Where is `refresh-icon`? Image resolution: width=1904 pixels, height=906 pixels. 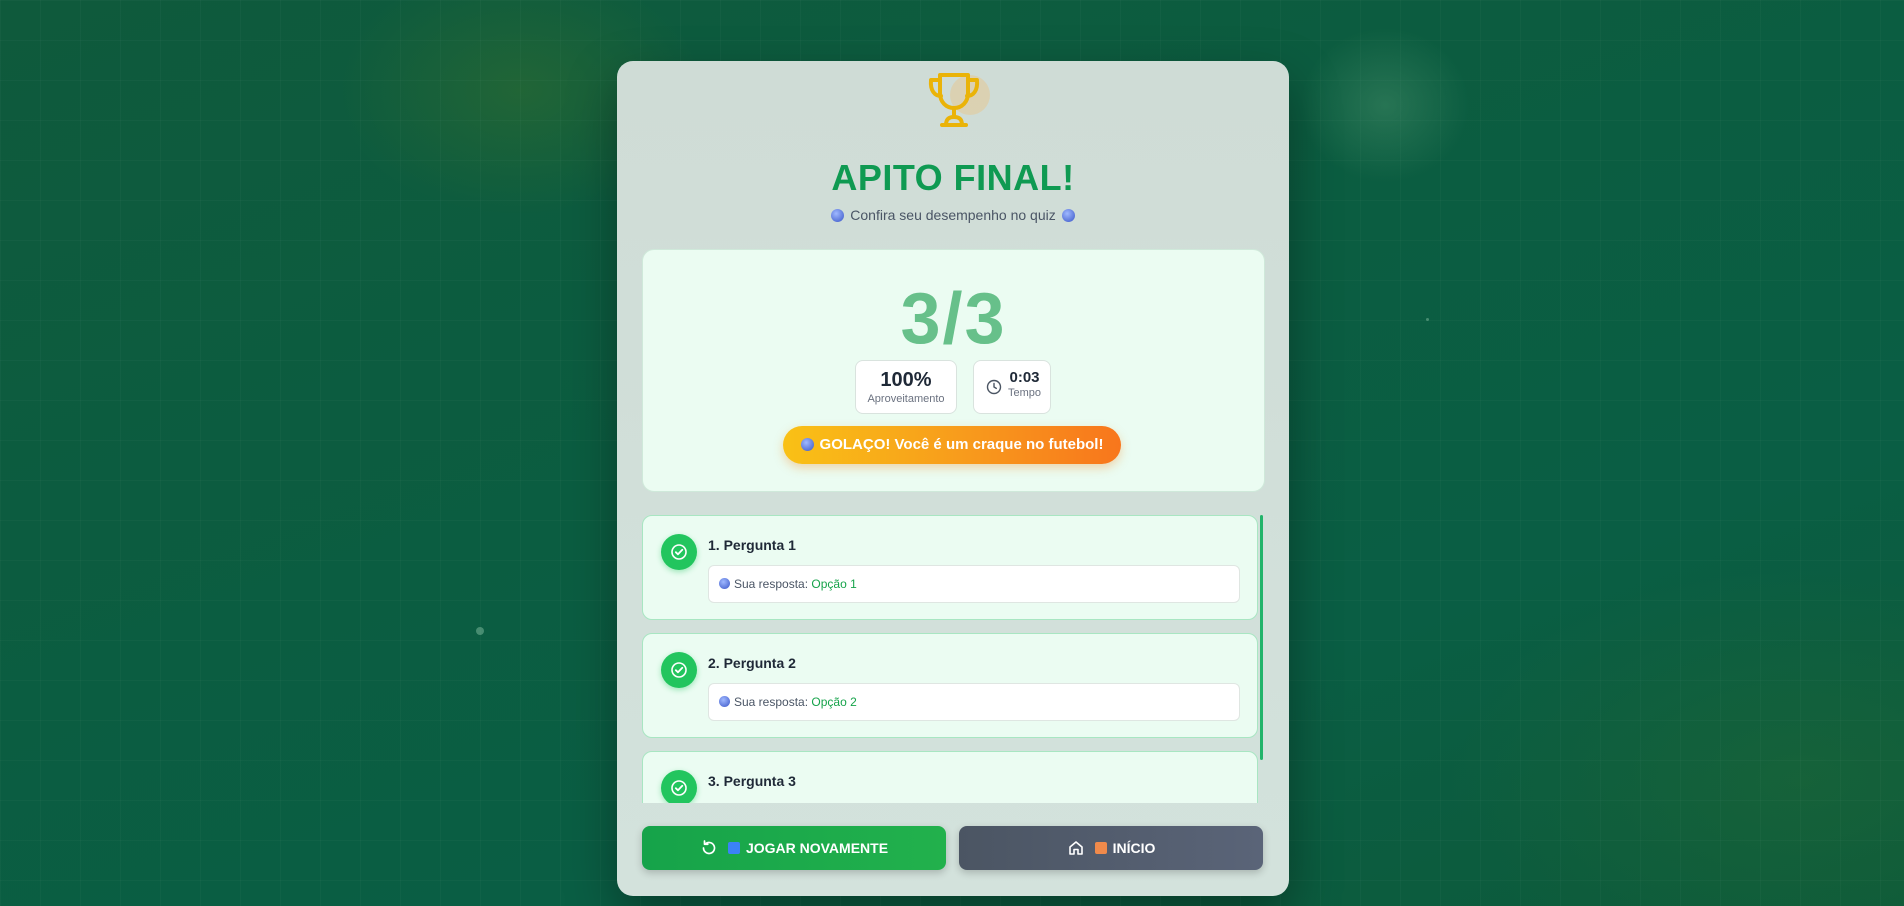
refresh-icon is located at coordinates (709, 847).